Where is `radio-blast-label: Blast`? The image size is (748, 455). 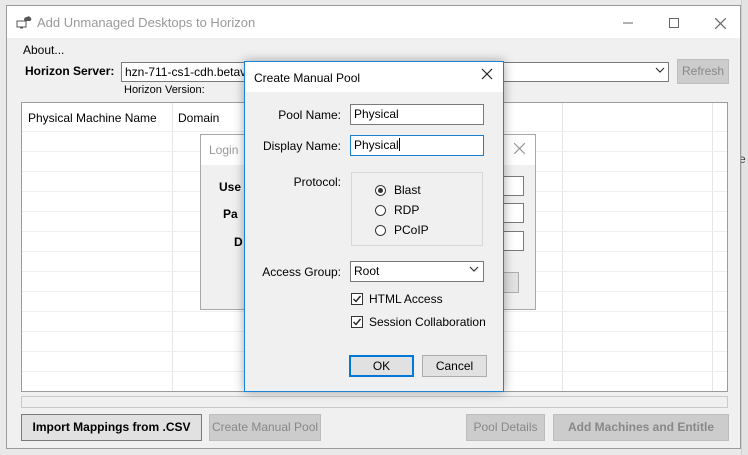 radio-blast-label: Blast is located at coordinates (407, 190).